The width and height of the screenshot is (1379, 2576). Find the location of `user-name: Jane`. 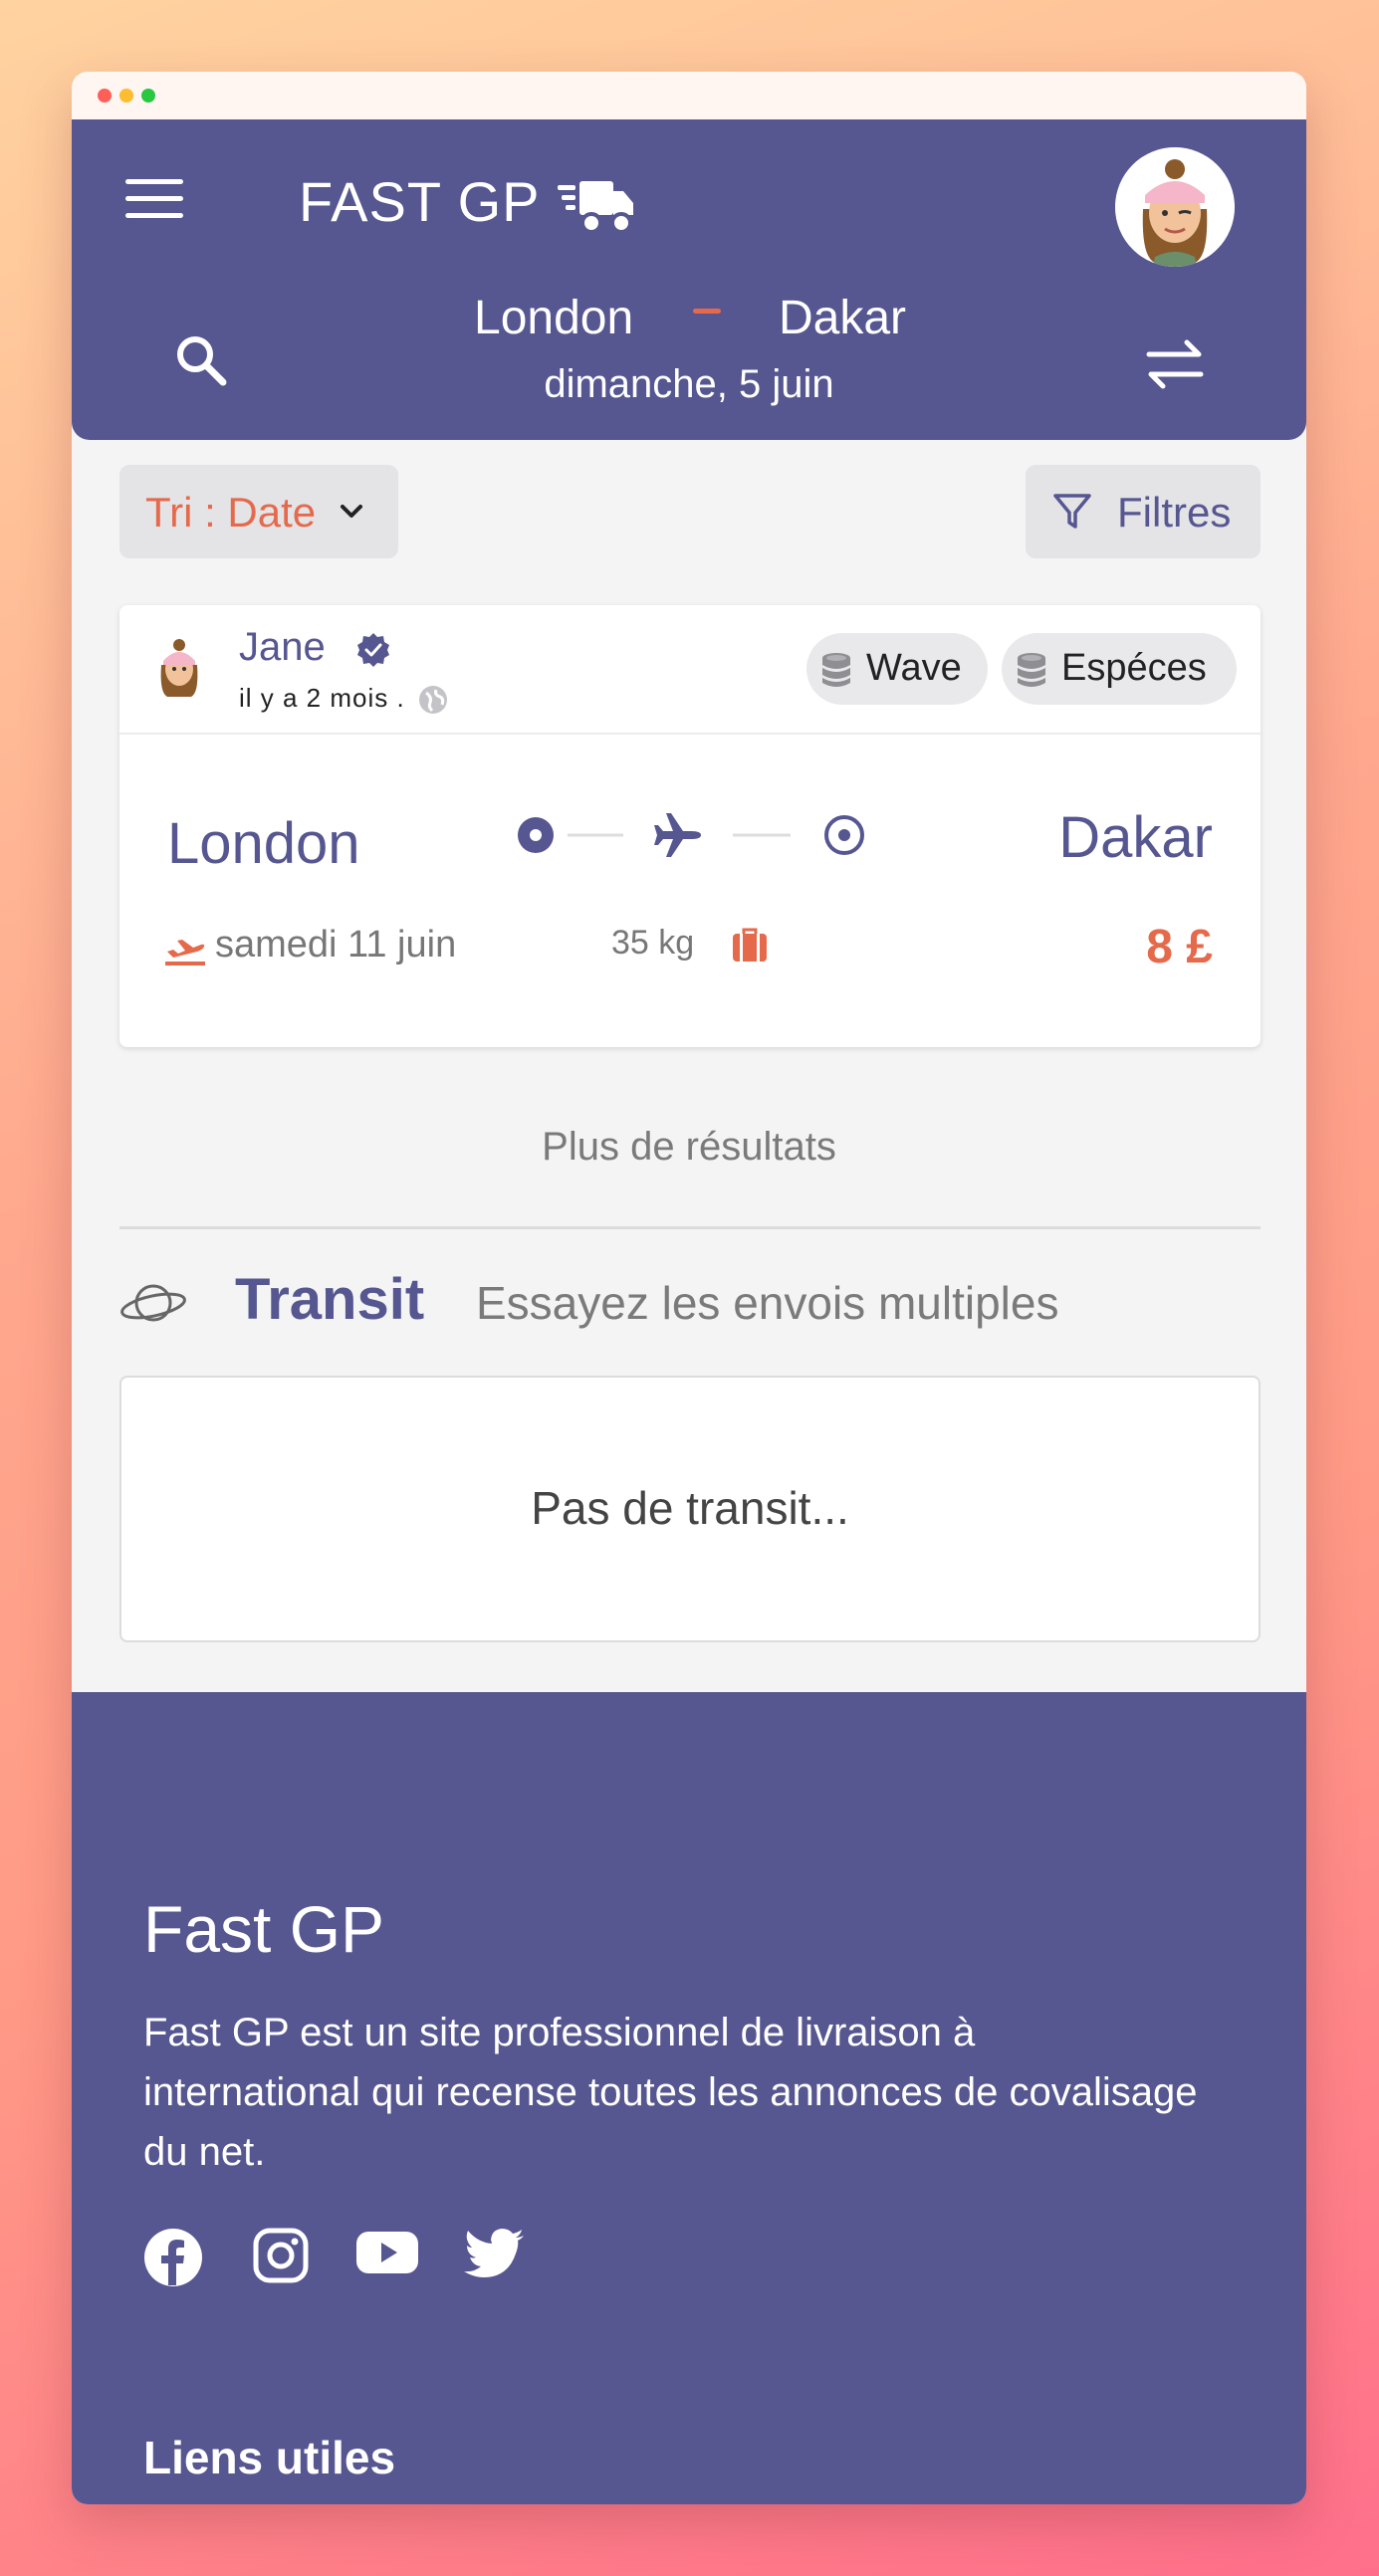

user-name: Jane is located at coordinates (282, 647).